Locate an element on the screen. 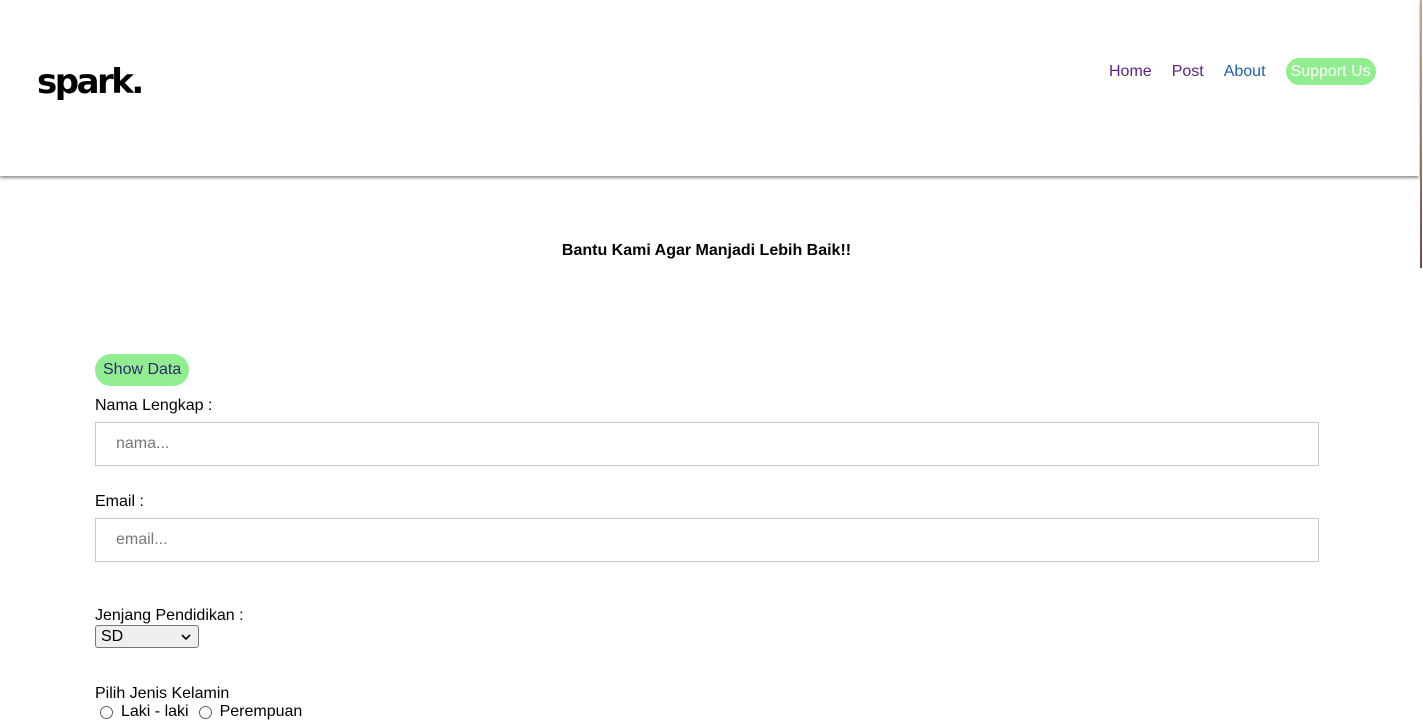  main-nav: Home Post About Support Us is located at coordinates (1238, 71).